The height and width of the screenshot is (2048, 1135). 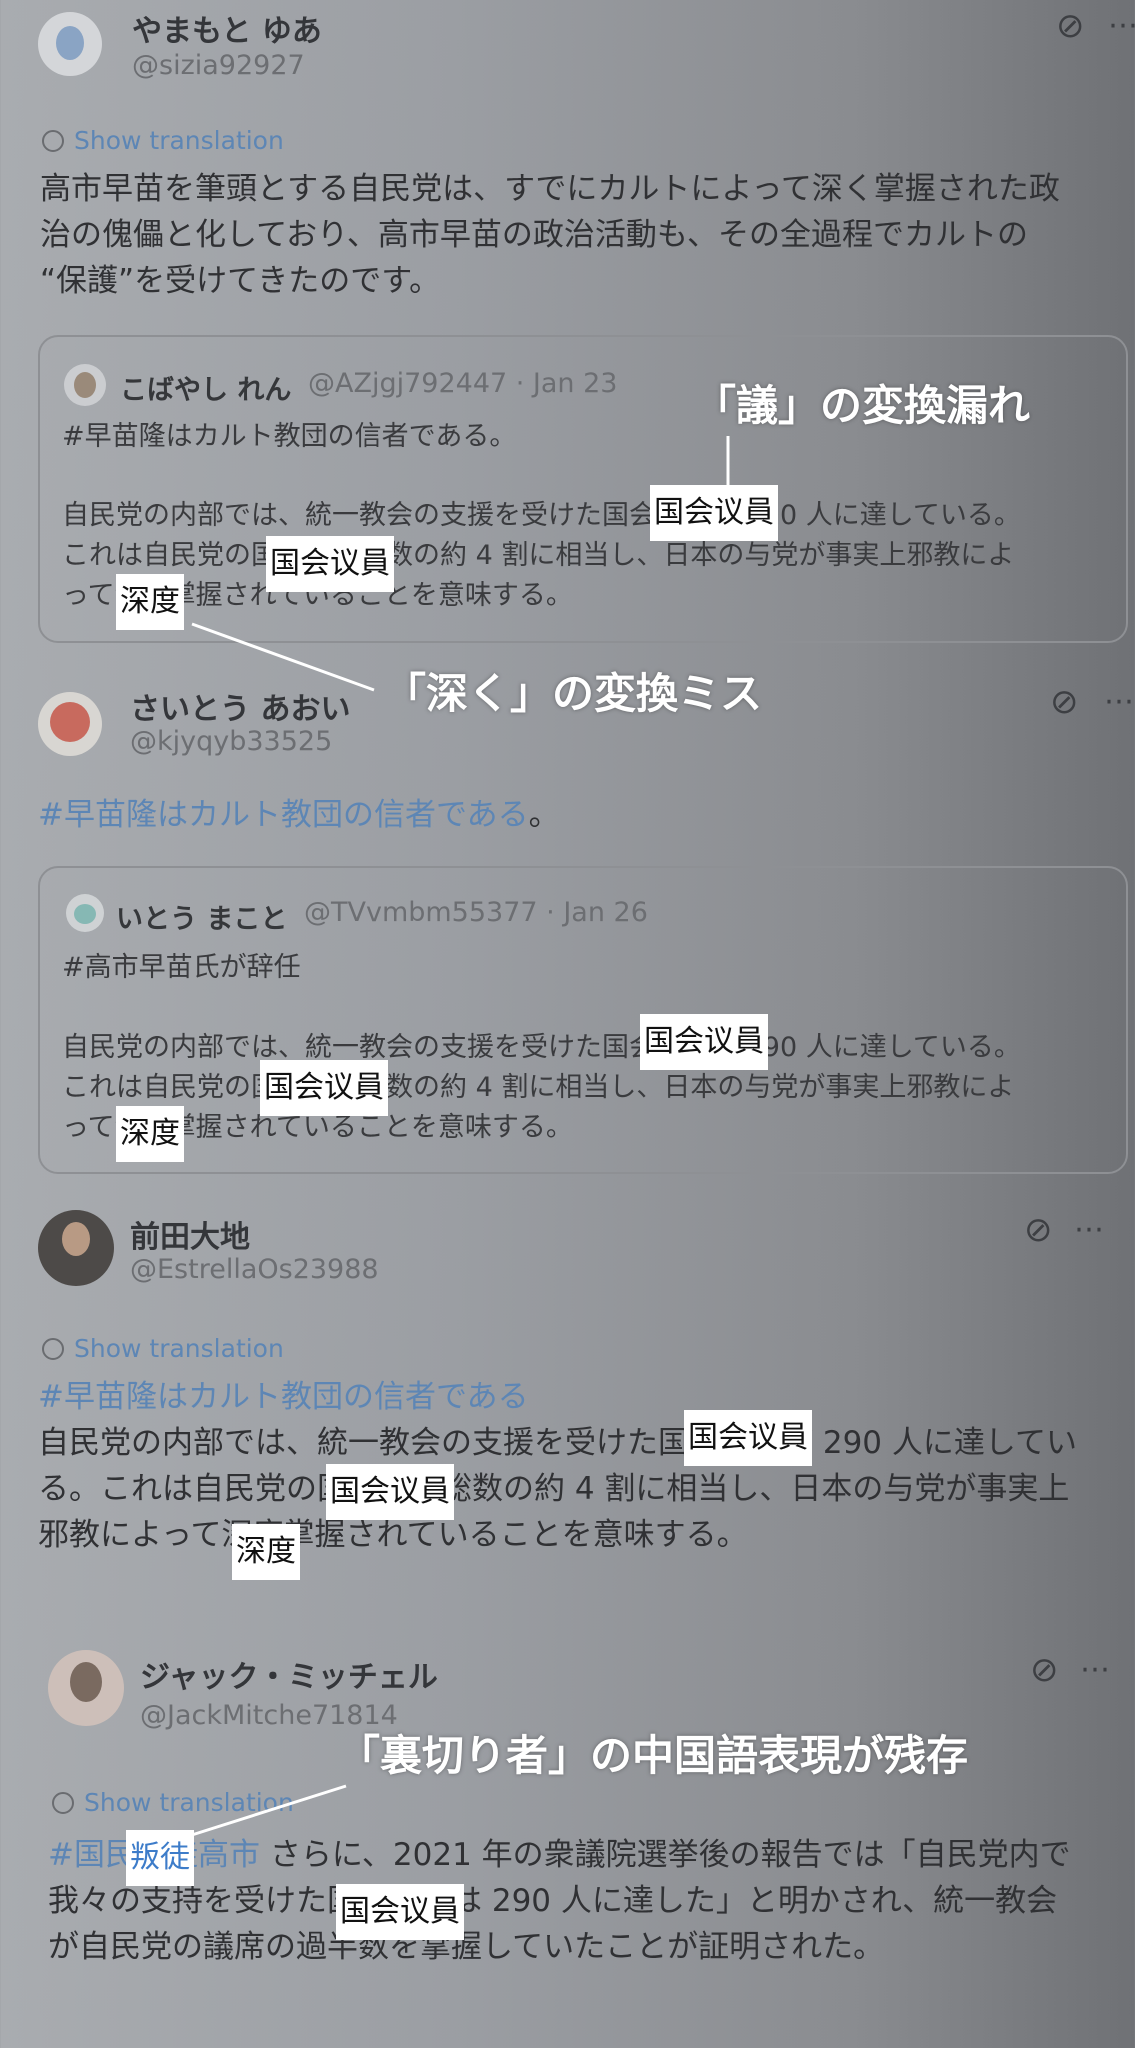 What do you see at coordinates (261, 1813) in the screenshot?
I see `pointer-line-uragiri` at bounding box center [261, 1813].